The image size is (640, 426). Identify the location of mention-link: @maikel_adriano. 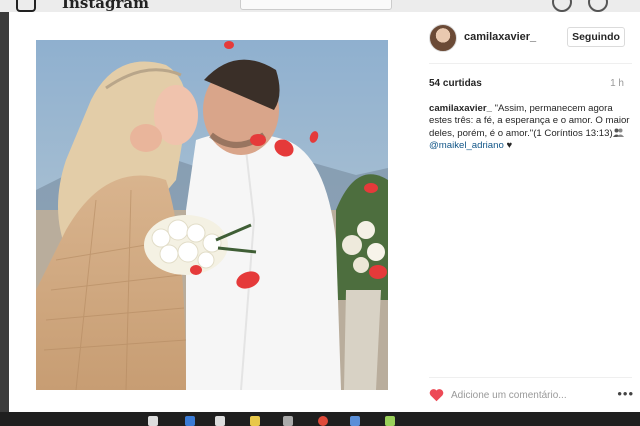
(466, 145).